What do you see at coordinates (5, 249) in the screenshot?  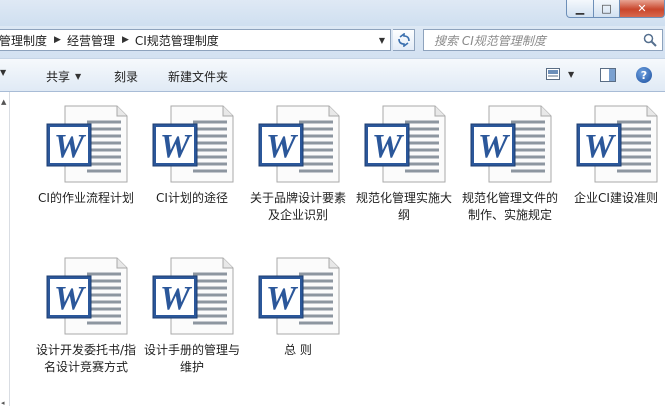 I see `navigation-pane-edge: ▲ ◂` at bounding box center [5, 249].